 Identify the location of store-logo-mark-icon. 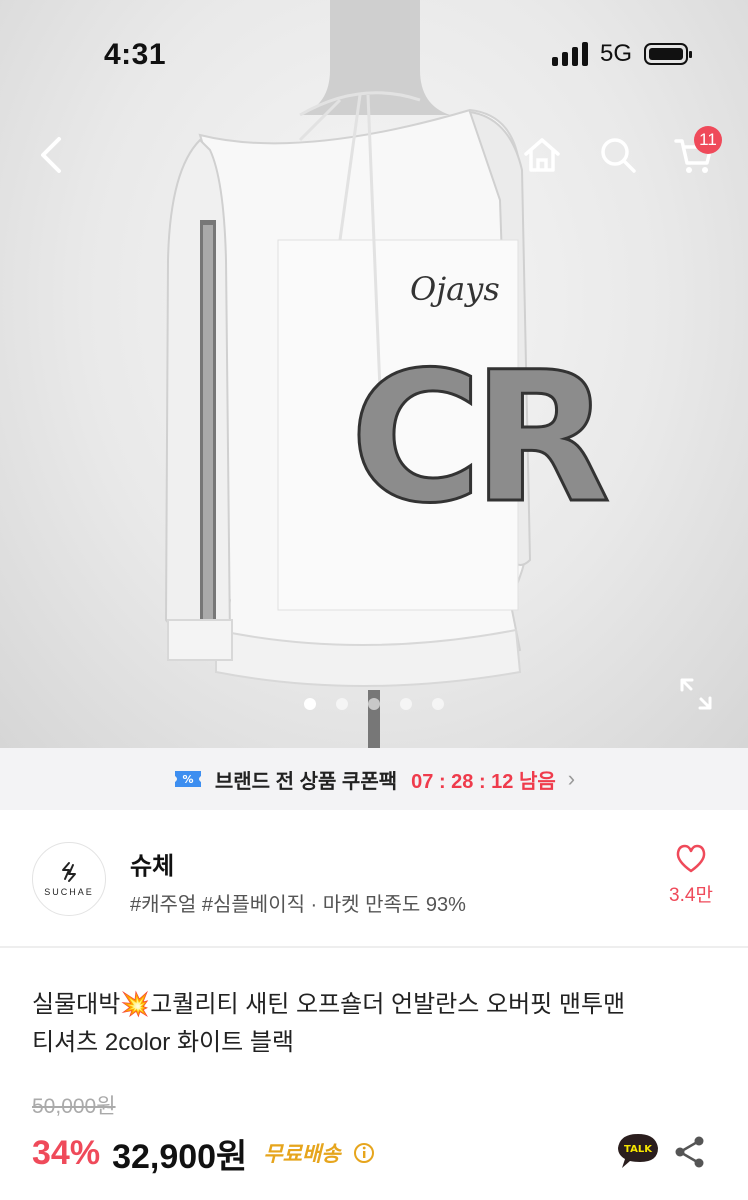
(69, 872).